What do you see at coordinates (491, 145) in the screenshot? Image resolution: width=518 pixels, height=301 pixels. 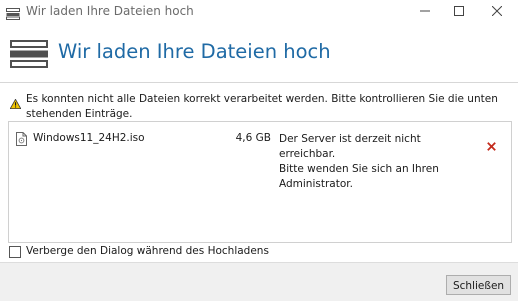 I see `remove-x-icon` at bounding box center [491, 145].